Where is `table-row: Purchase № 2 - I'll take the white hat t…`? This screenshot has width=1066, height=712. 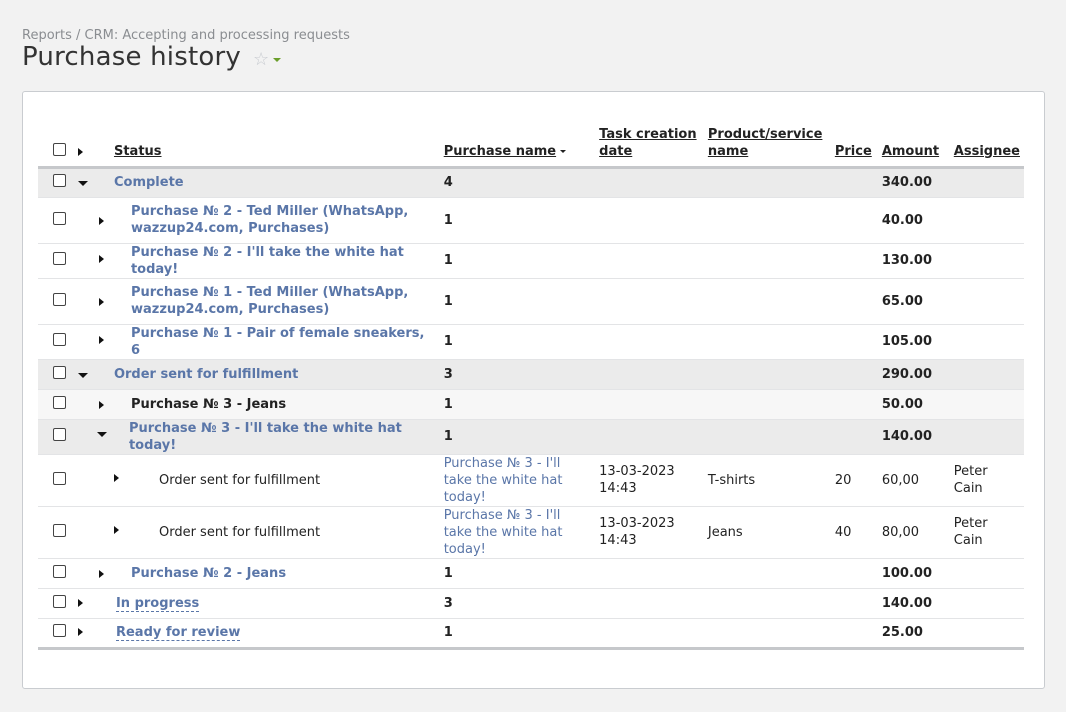
table-row: Purchase № 2 - I'll take the white hat t… is located at coordinates (531, 260).